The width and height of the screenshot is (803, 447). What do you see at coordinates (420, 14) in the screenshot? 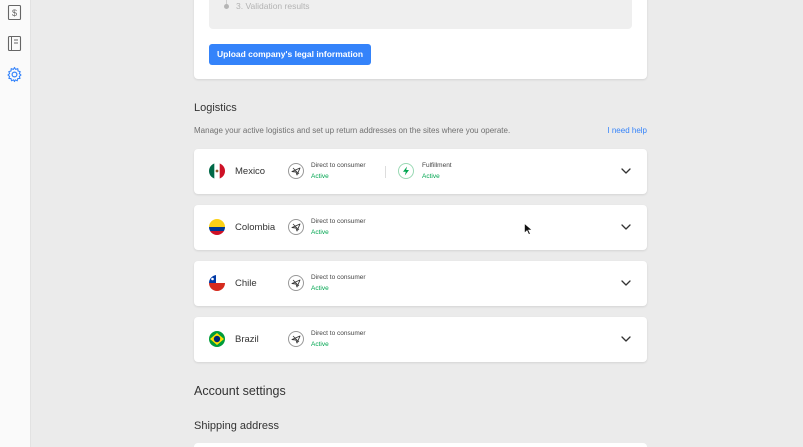
I see `validation-steps: 3. Validation results` at bounding box center [420, 14].